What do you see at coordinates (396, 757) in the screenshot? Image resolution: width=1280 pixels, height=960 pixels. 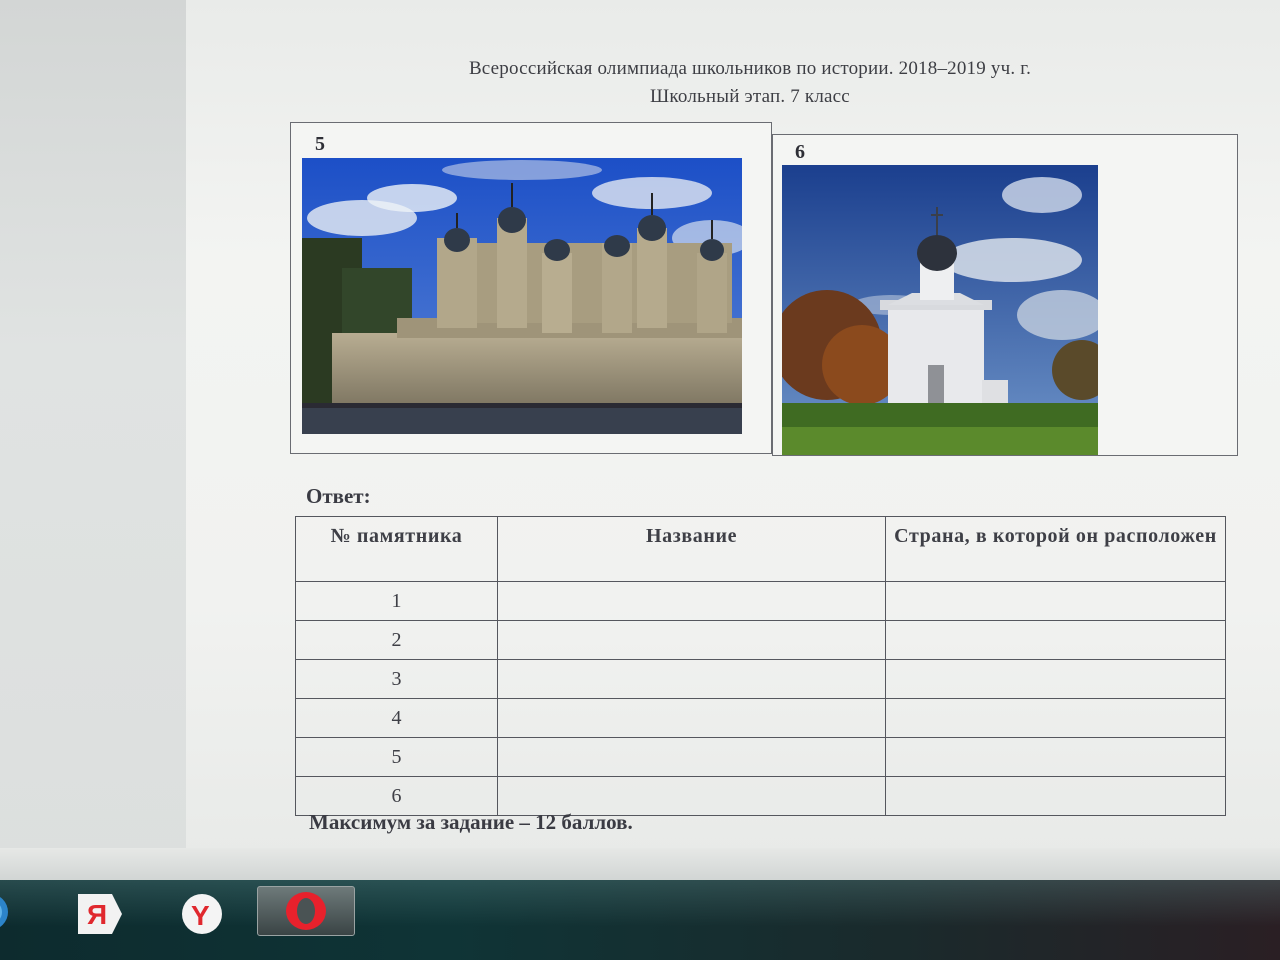 I see `row-number-cell: 5` at bounding box center [396, 757].